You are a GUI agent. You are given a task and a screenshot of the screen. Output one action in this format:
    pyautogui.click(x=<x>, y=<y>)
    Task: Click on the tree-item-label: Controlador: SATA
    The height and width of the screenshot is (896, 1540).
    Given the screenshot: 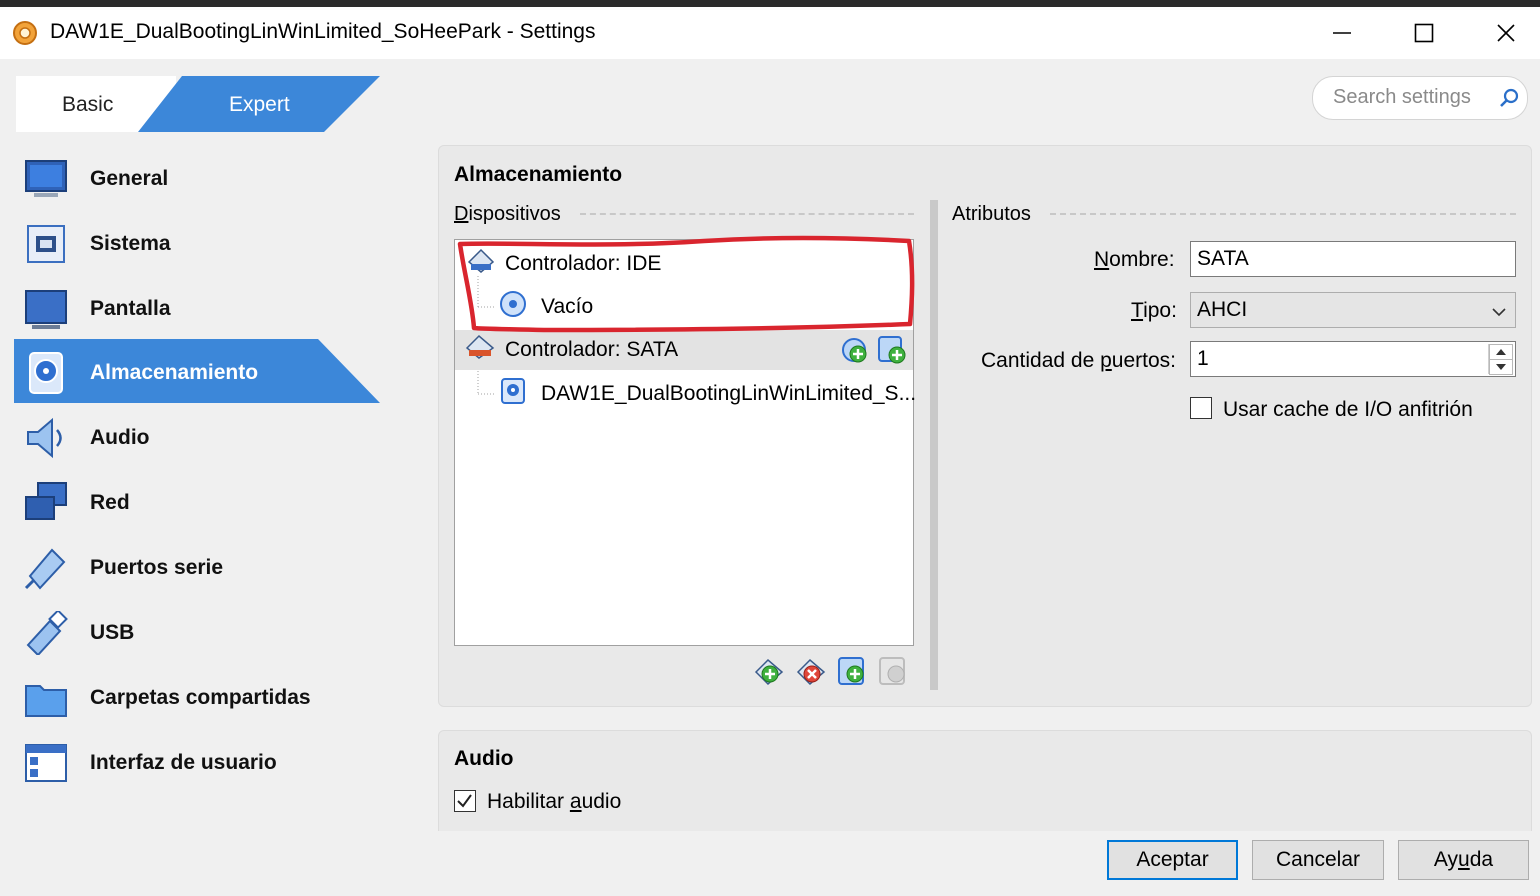 What is the action you would take?
    pyautogui.click(x=592, y=349)
    